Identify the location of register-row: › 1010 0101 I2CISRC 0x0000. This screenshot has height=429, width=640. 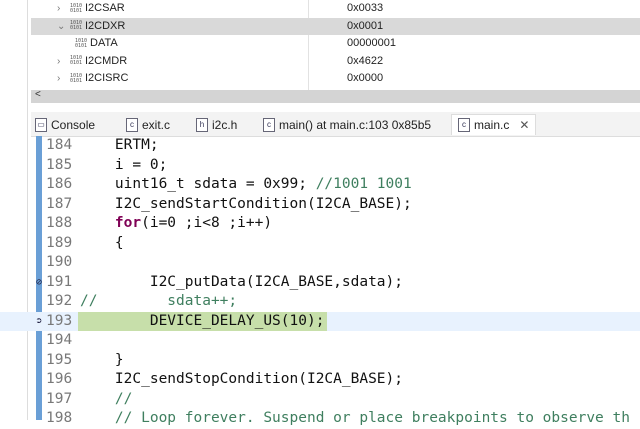
(335, 78).